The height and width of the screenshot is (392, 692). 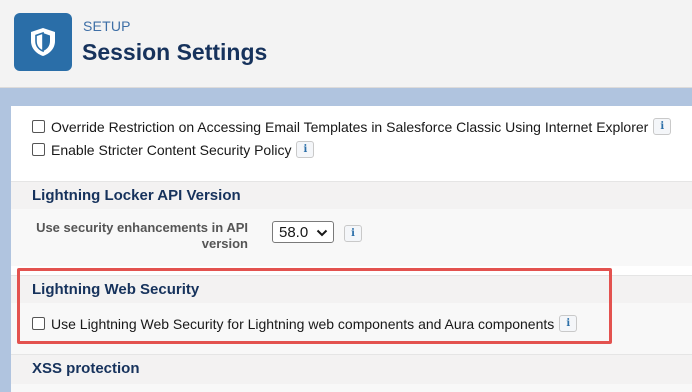 What do you see at coordinates (38, 149) in the screenshot?
I see `stricter-csp-checkbox` at bounding box center [38, 149].